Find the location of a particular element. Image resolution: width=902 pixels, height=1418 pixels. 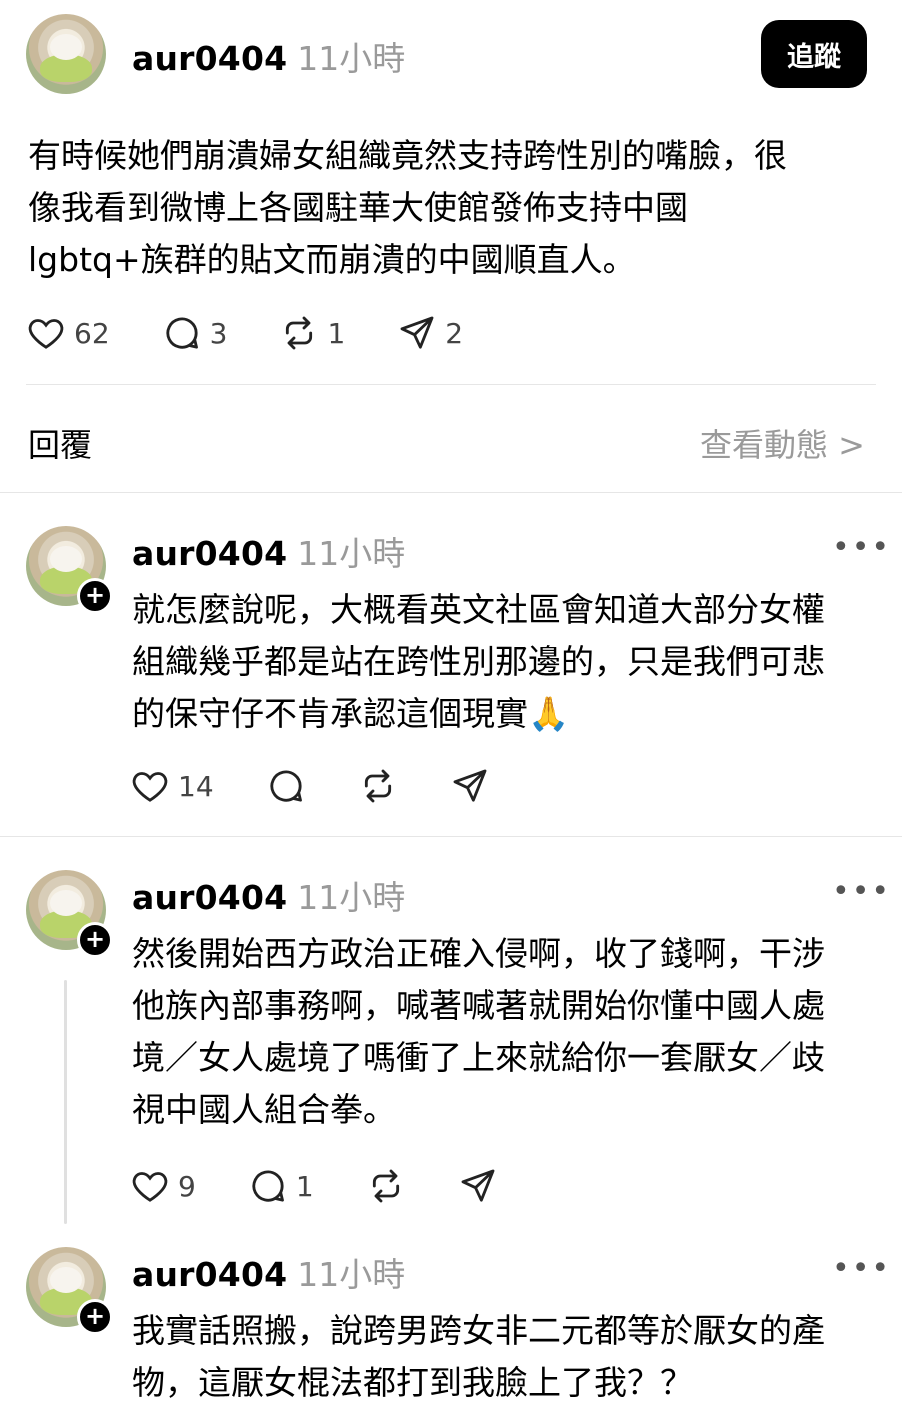

like-count: 62 is located at coordinates (92, 333).